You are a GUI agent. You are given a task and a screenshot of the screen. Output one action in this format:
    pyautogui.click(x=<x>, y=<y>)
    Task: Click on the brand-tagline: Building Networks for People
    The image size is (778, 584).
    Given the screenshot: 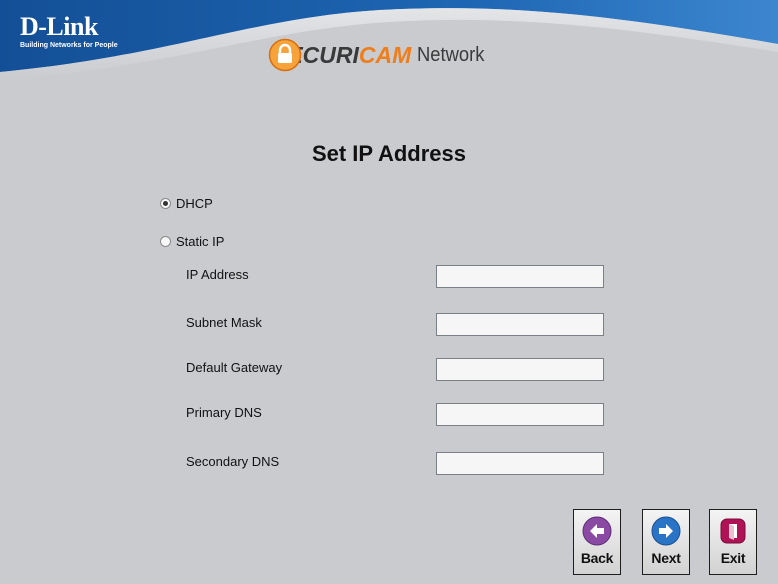 What is the action you would take?
    pyautogui.click(x=69, y=45)
    